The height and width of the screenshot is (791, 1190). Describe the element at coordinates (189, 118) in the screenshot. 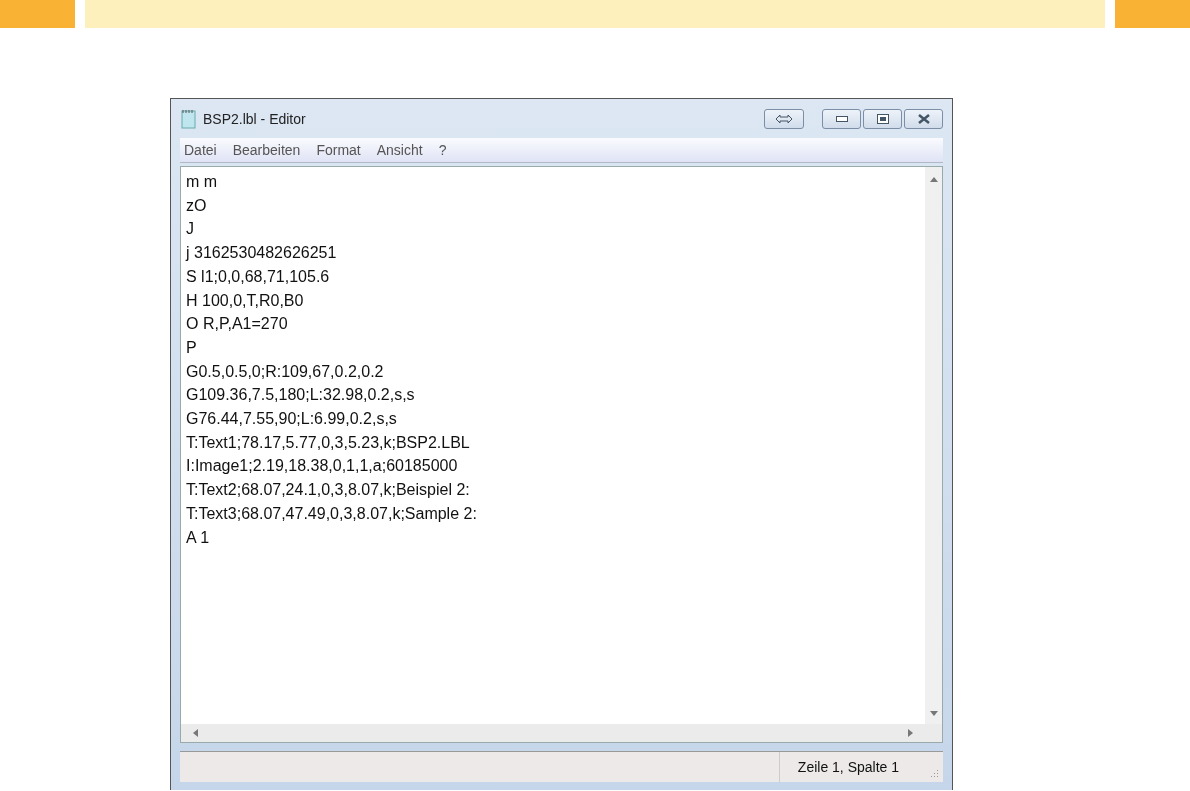

I see `notepad-icon` at that location.